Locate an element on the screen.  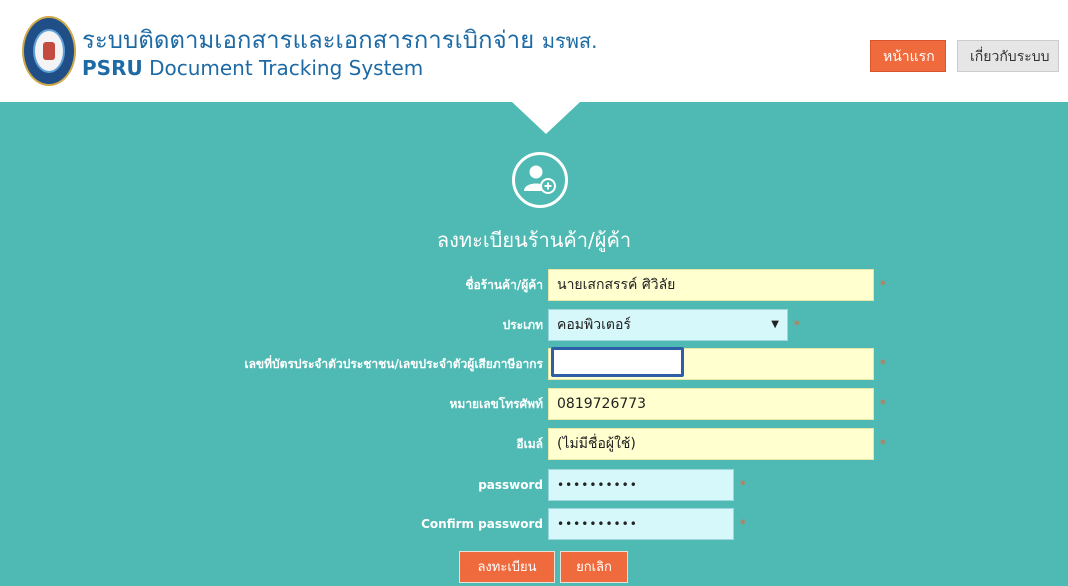
confirm-password-label: Confirm password is located at coordinates (482, 524).